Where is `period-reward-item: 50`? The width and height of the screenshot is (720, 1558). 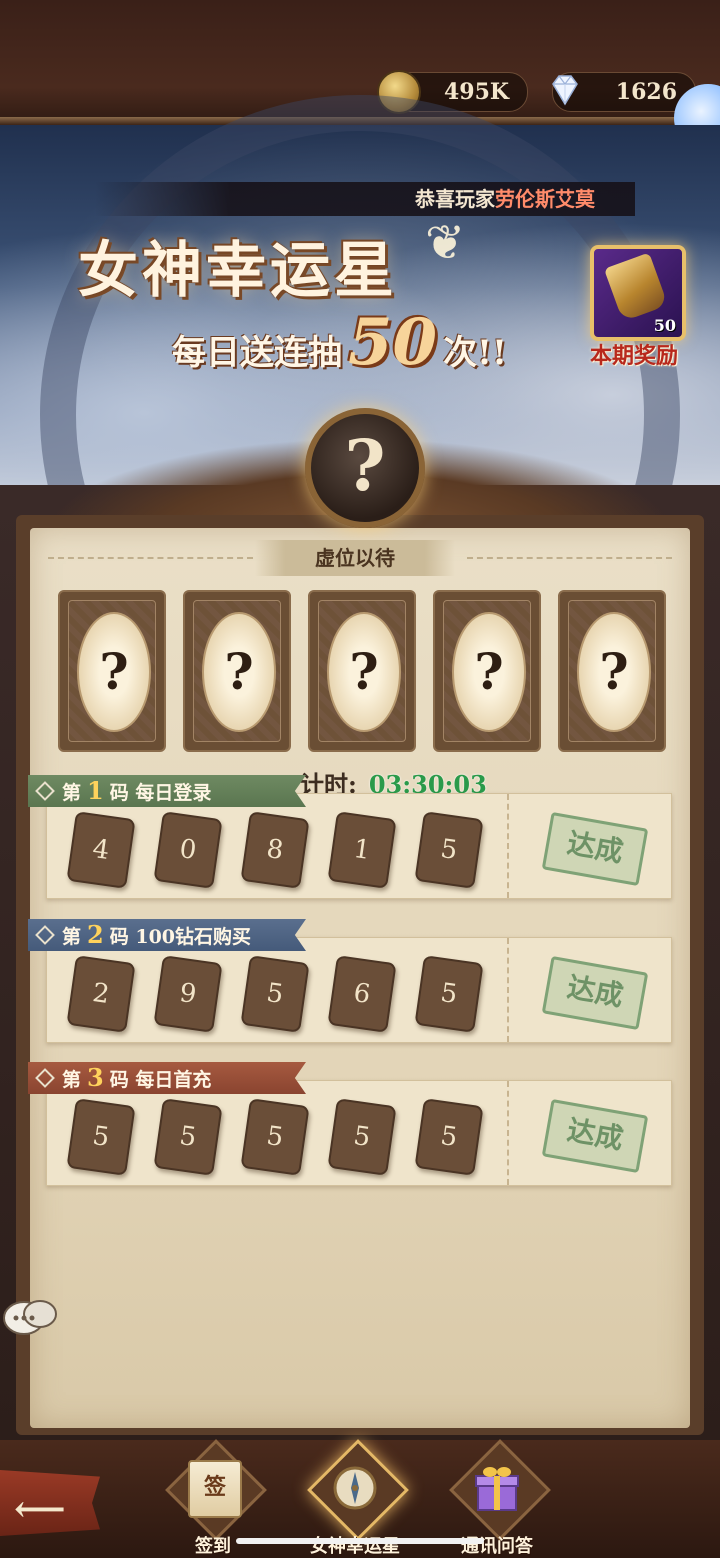 period-reward-item: 50 is located at coordinates (638, 293).